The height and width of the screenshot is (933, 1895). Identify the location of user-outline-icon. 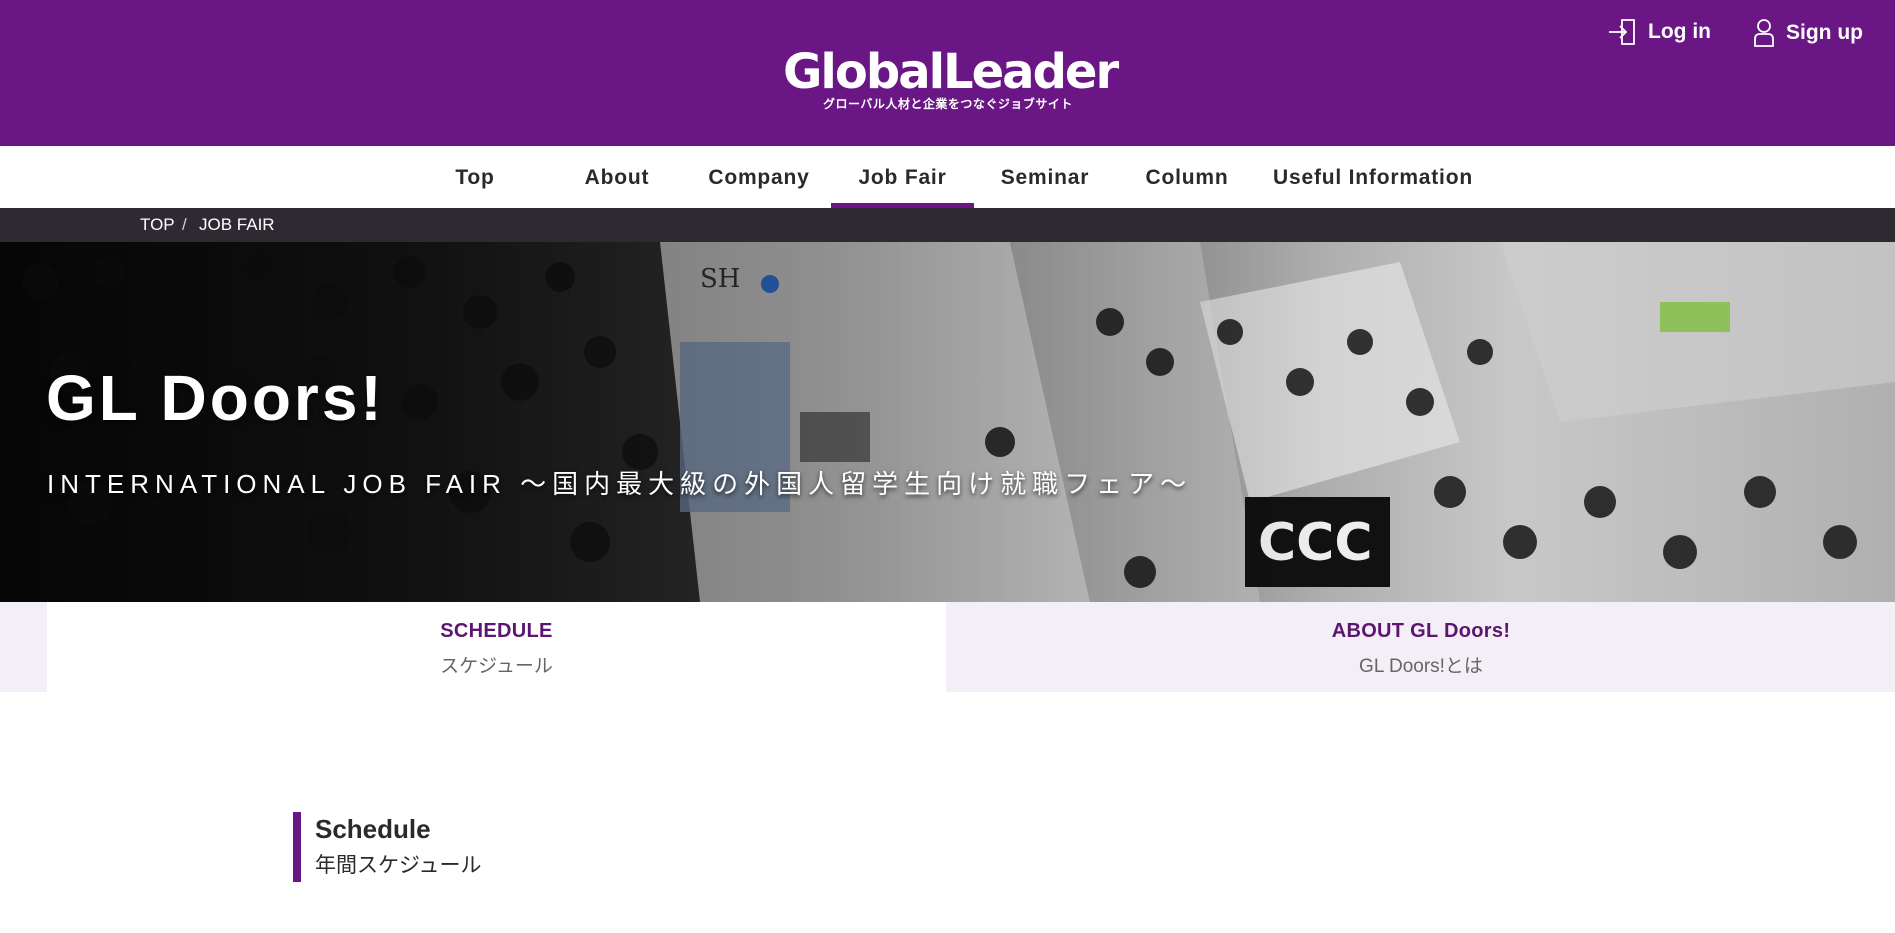
(1769, 33).